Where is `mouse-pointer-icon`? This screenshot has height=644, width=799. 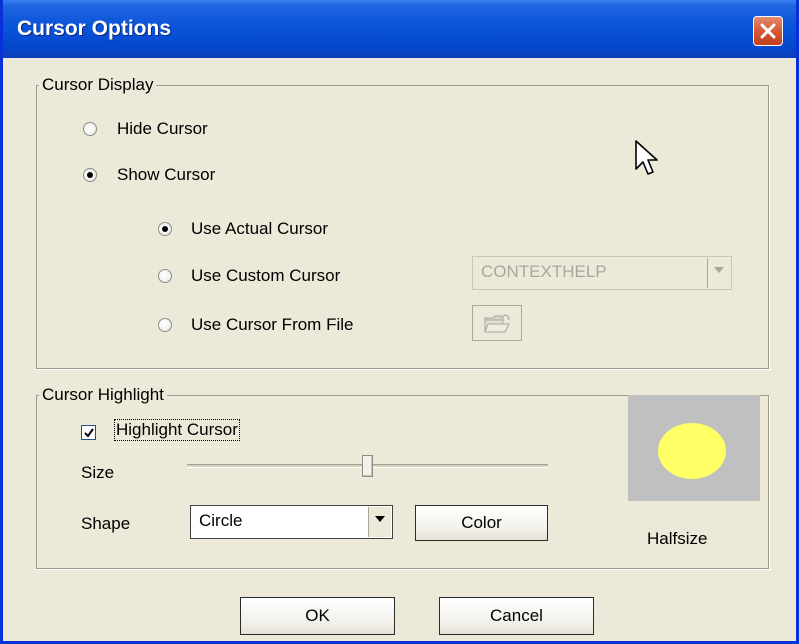
mouse-pointer-icon is located at coordinates (646, 157).